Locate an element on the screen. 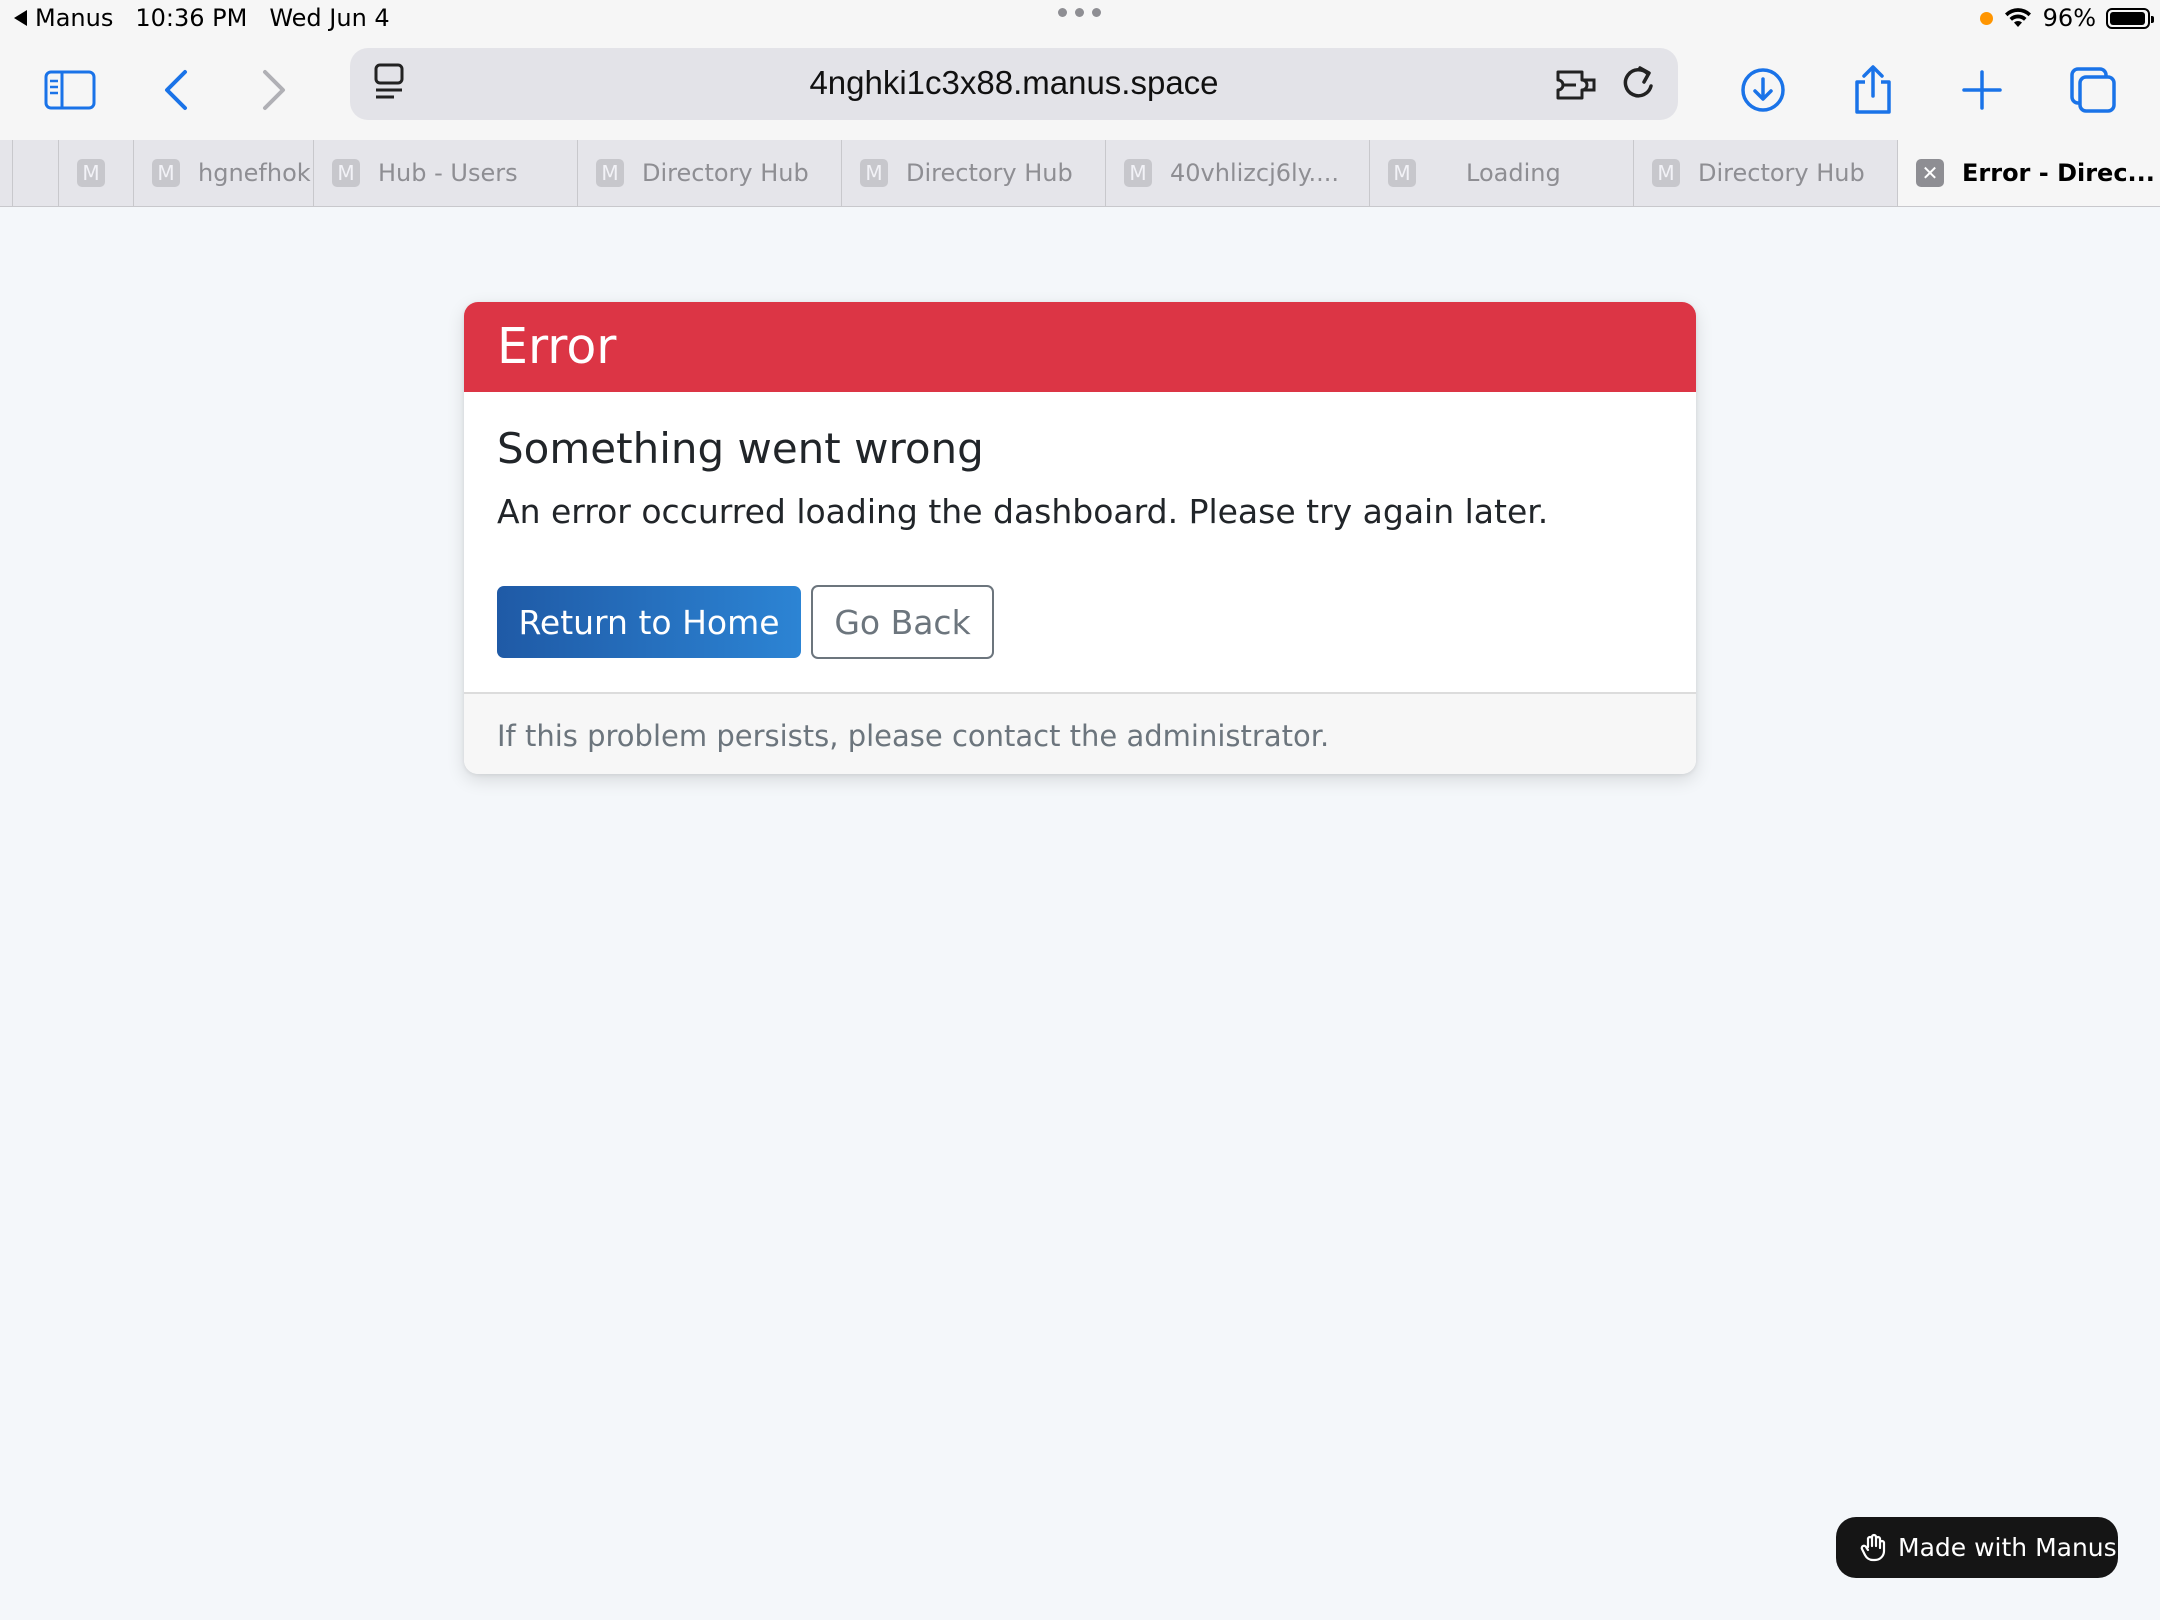 The height and width of the screenshot is (1620, 2160). made-with-badge: Made with Manus is located at coordinates (1977, 1547).